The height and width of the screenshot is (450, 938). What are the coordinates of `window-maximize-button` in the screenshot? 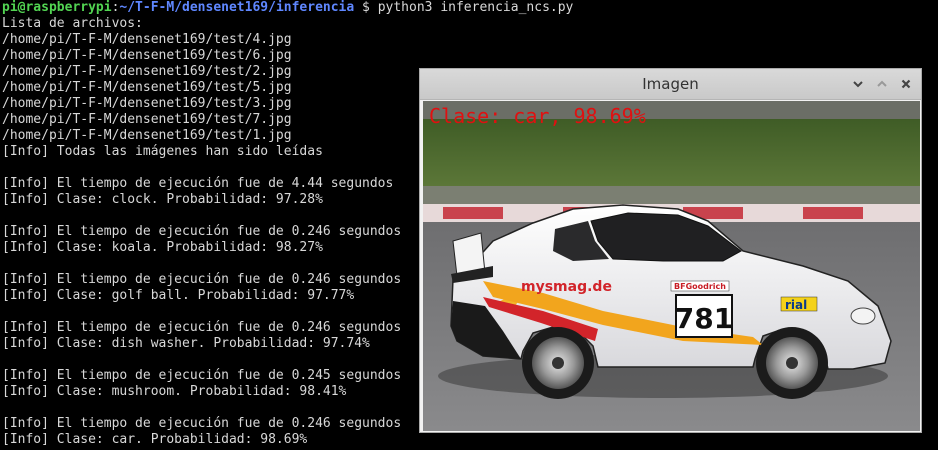 It's located at (882, 84).